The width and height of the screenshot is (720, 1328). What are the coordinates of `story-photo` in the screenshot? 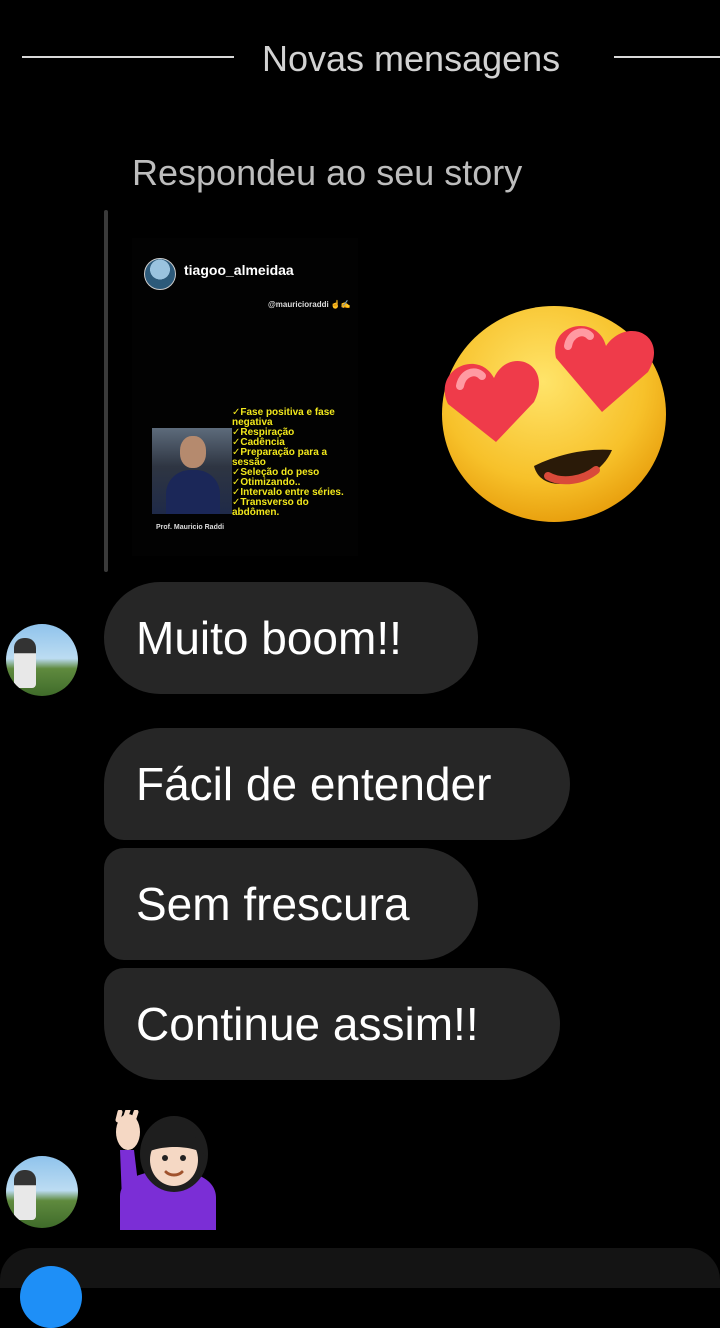 It's located at (192, 471).